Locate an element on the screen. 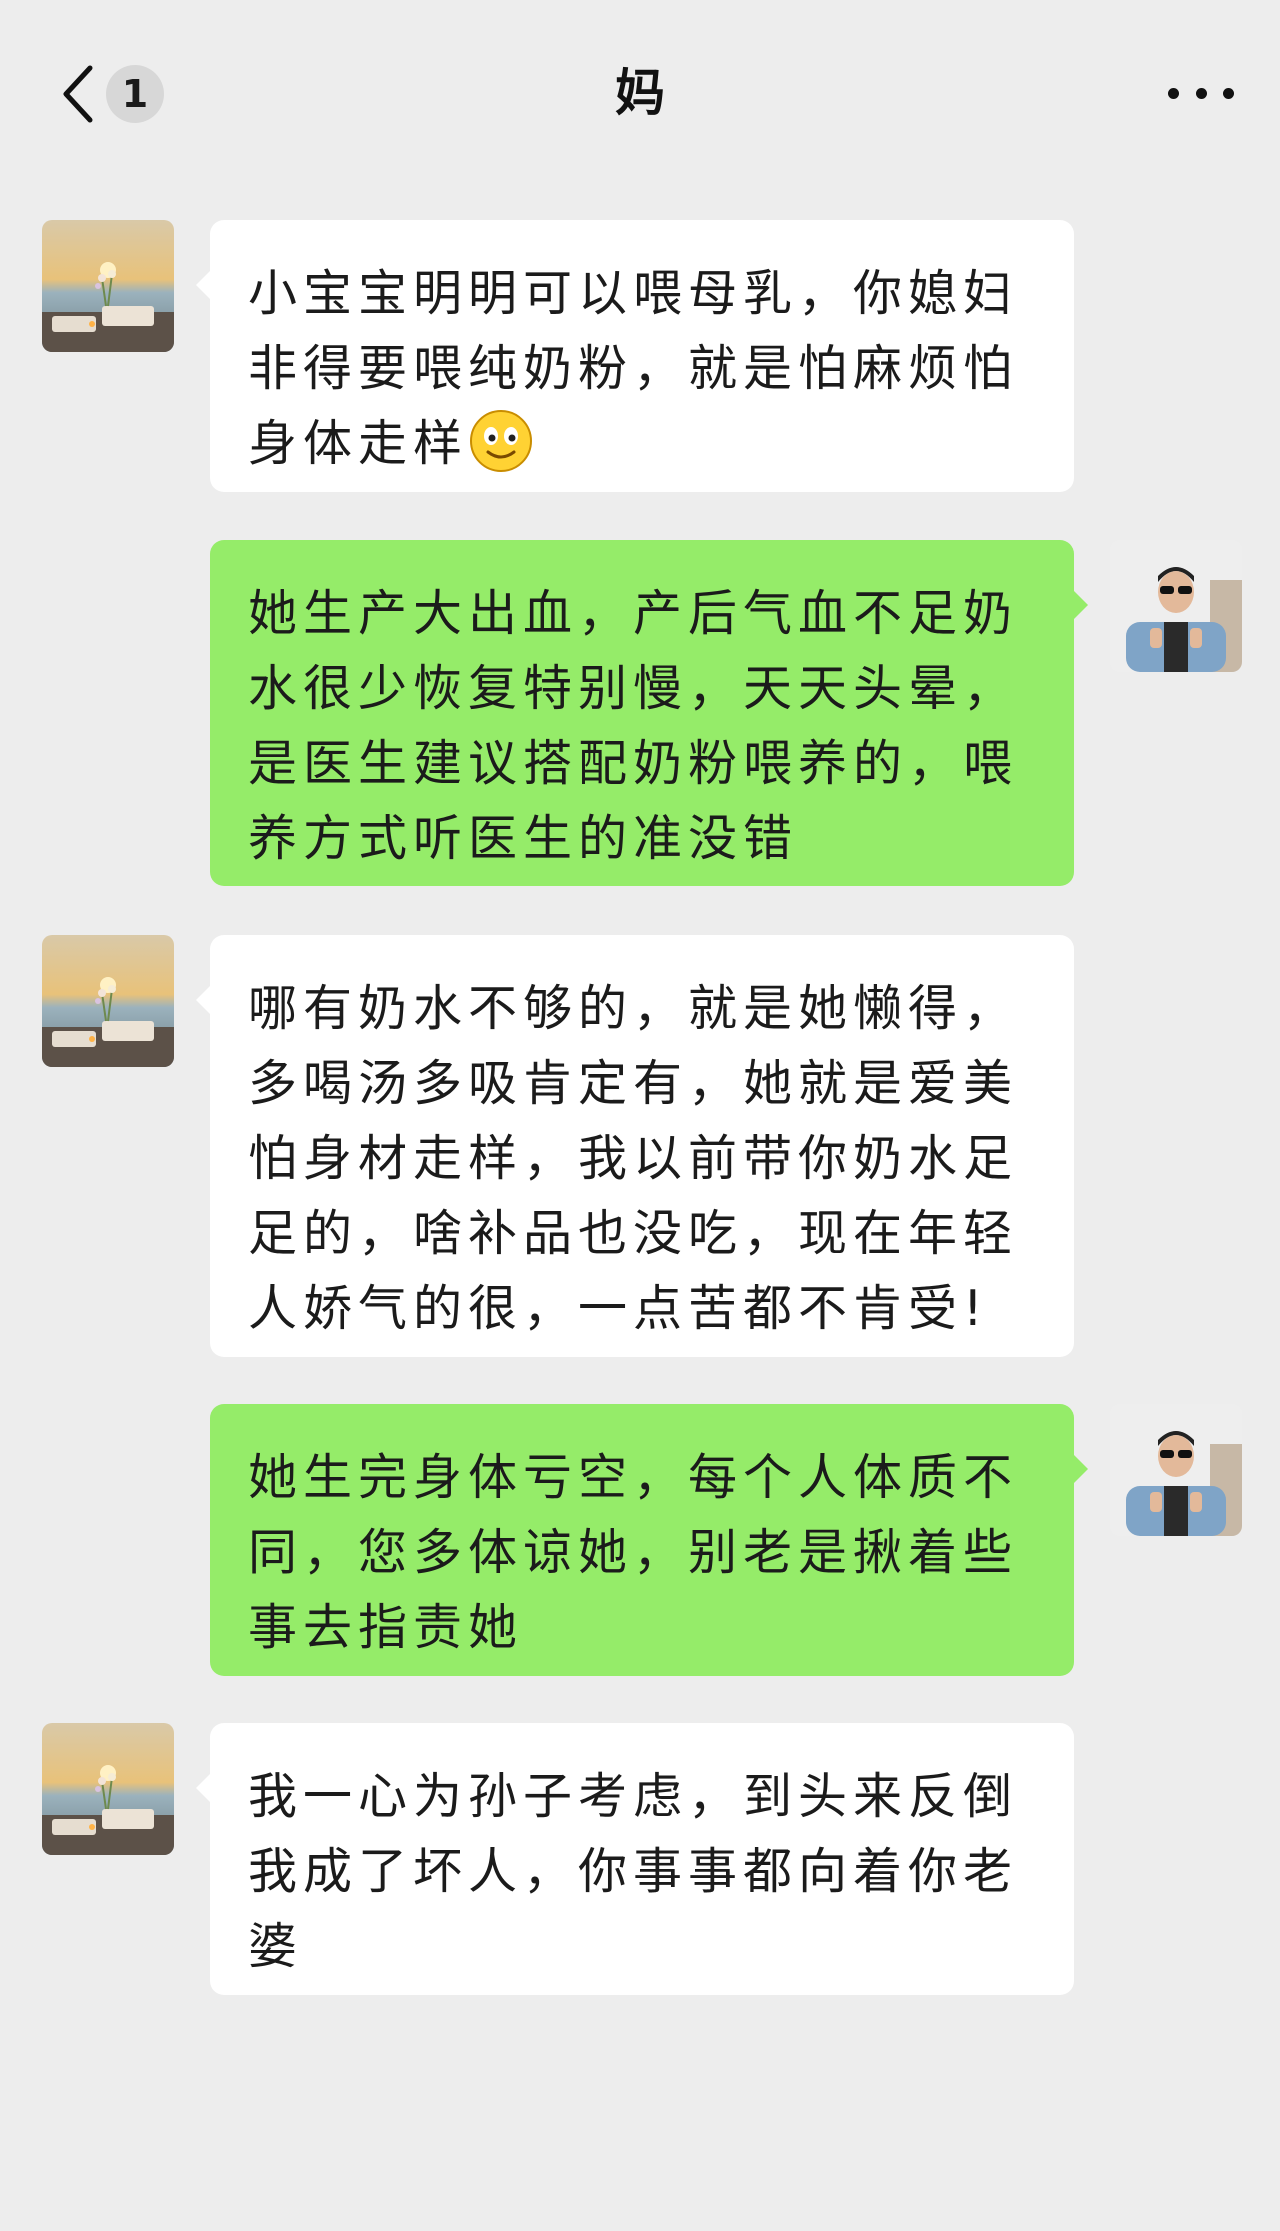 This screenshot has width=1280, height=2231. message-bubble-outgoing: 她生完身体亏空，每个人体质不同，您多体谅她，别老是揪着些事去指责她 is located at coordinates (649, 1540).